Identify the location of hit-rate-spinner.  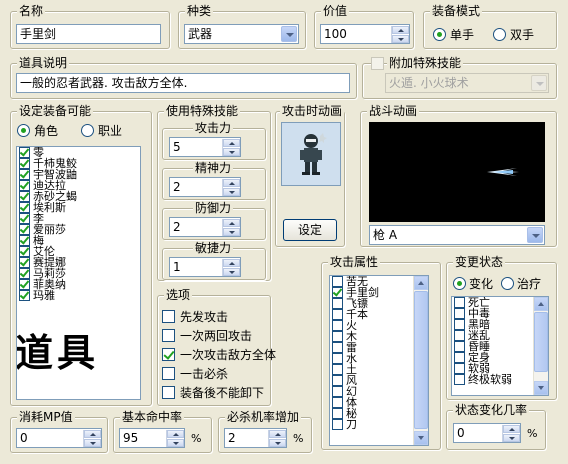
(175, 438).